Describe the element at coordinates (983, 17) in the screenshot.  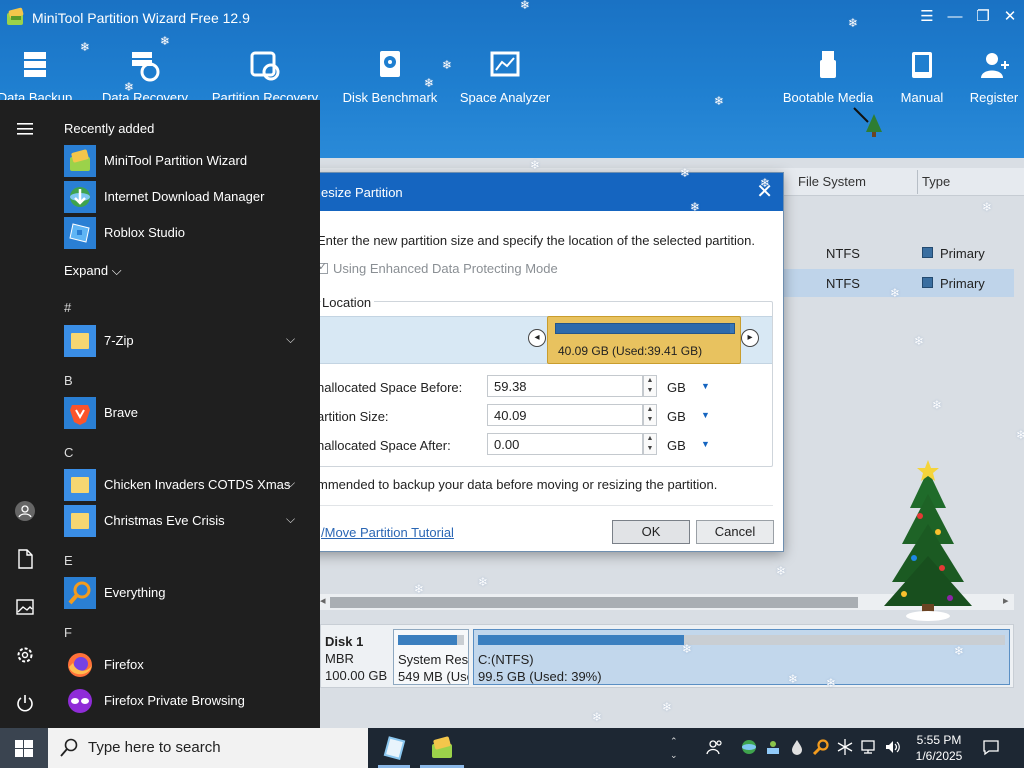
I see `maximize-button: ❐` at that location.